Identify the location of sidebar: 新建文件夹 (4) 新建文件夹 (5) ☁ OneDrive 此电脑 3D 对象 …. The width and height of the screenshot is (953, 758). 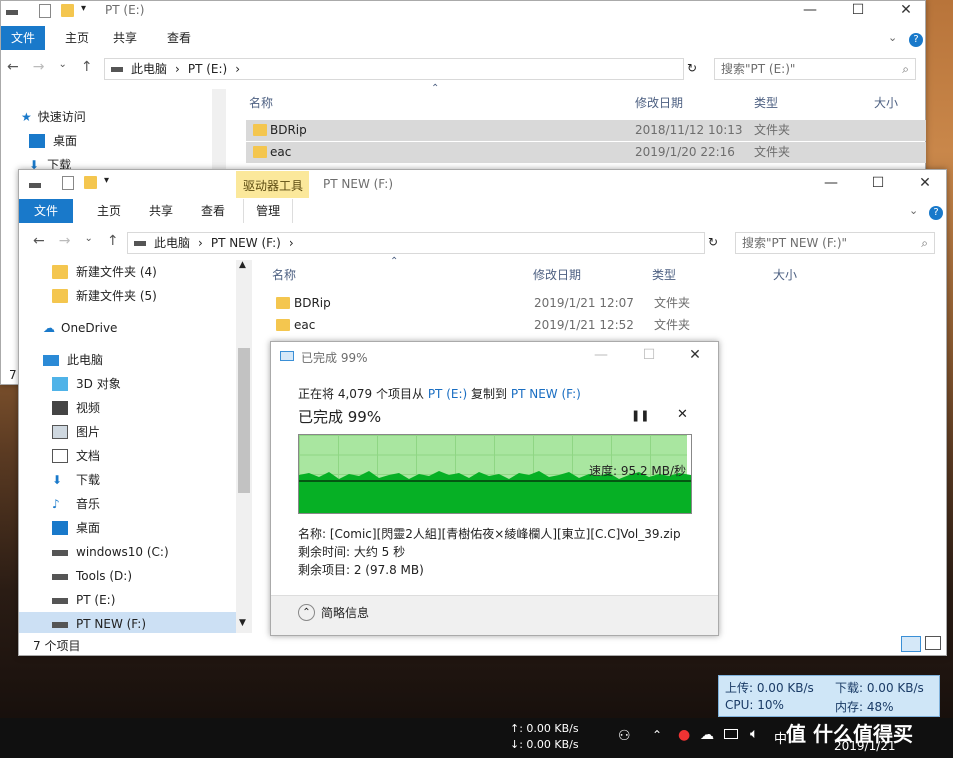
(127, 446).